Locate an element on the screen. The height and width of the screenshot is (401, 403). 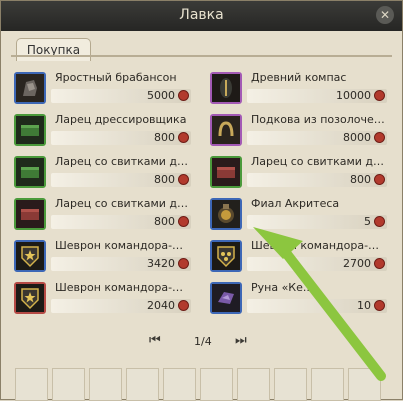
shop-item: Шеврон командора-протек.. 3420 is located at coordinates (101, 256).